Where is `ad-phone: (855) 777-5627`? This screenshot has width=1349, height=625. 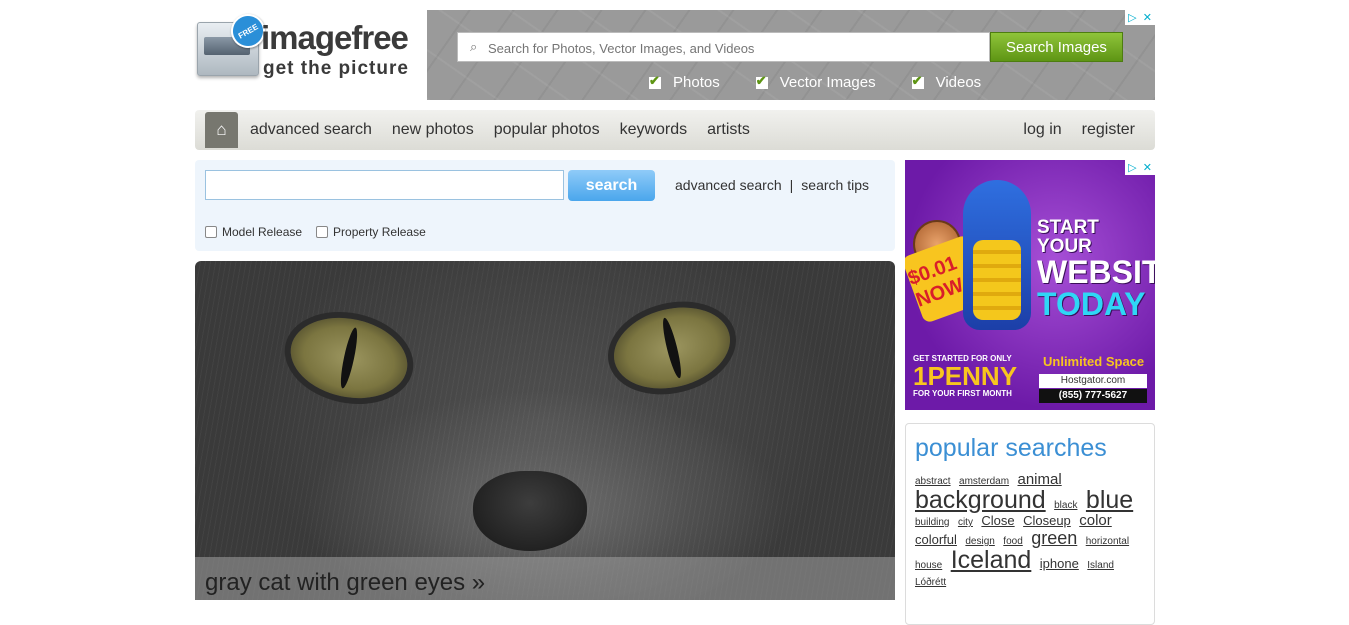 ad-phone: (855) 777-5627 is located at coordinates (1093, 396).